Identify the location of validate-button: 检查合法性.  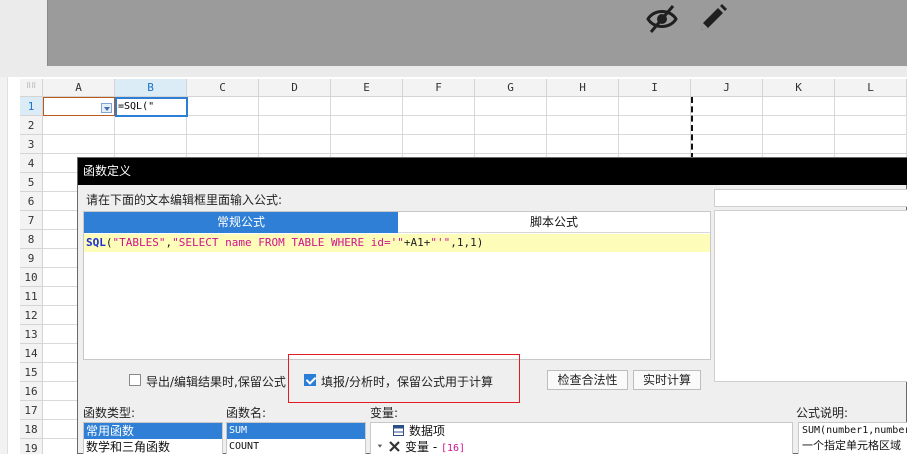
(587, 380).